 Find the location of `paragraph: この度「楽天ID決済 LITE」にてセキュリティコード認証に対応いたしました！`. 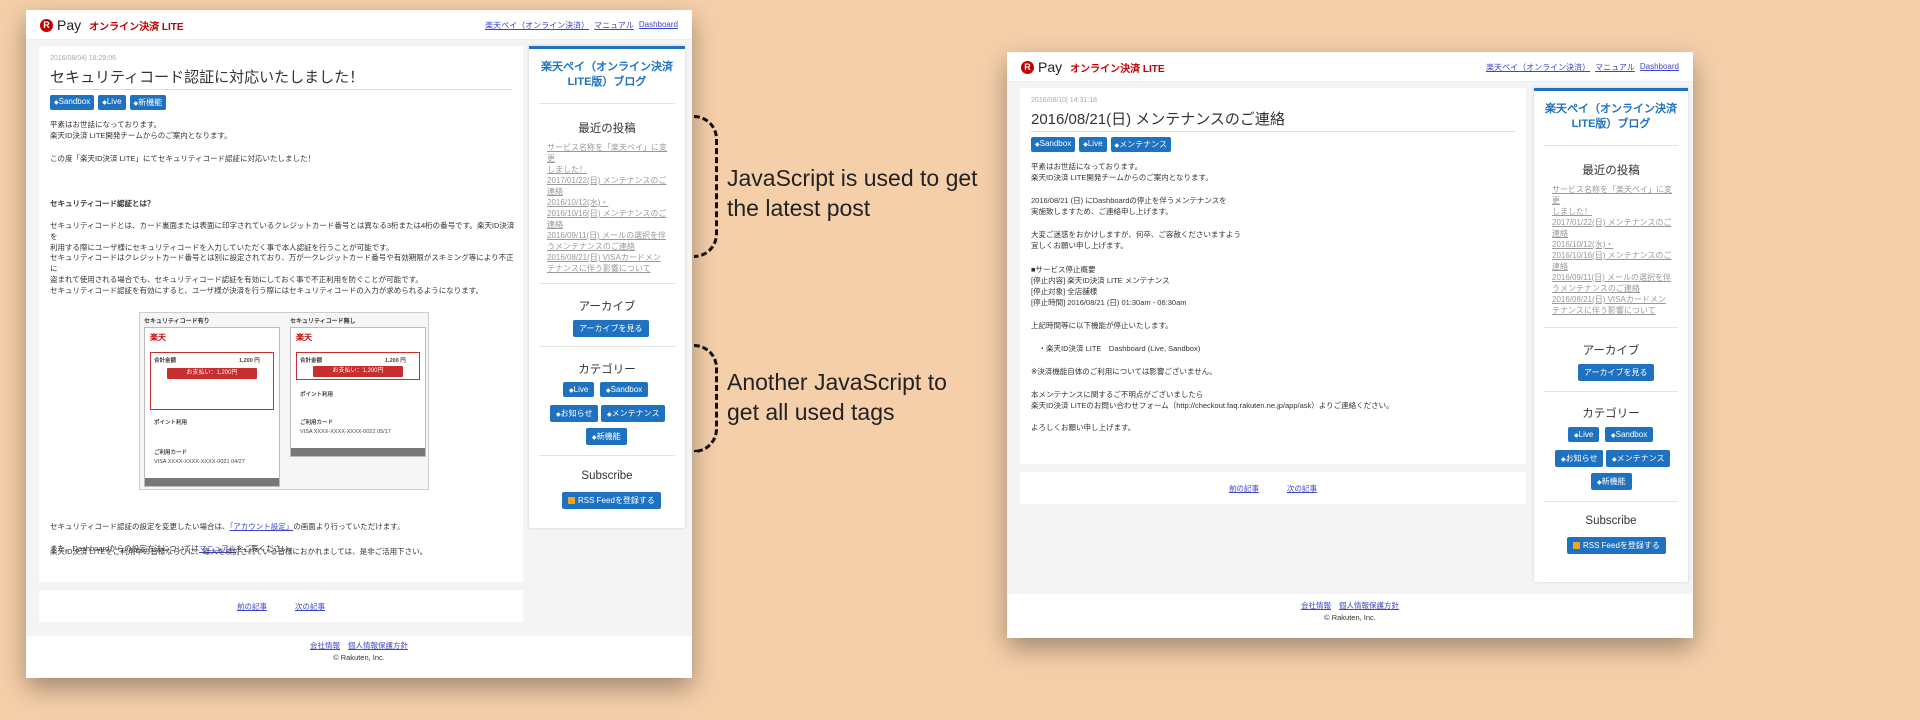

paragraph: この度「楽天ID決済 LITE」にてセキュリティコード認証に対応いたしました！ is located at coordinates (182, 158).